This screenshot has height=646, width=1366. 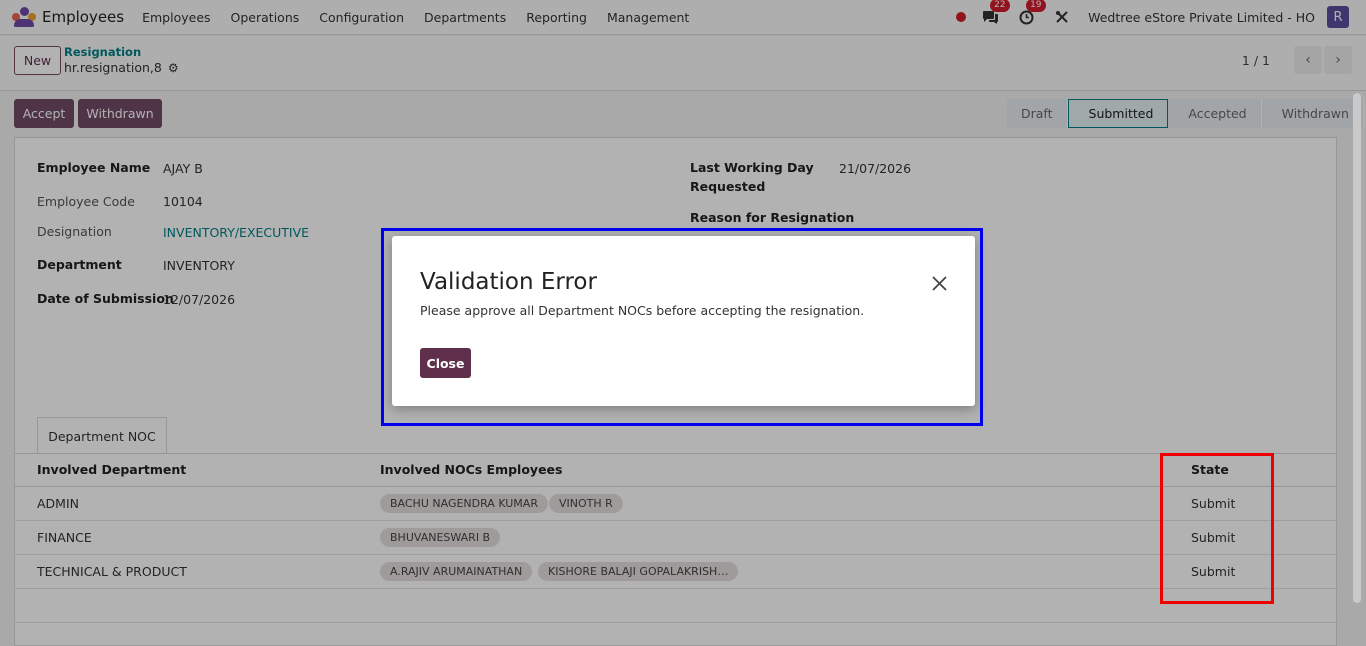 I want to click on page-scrollbar, so click(x=1357, y=348).